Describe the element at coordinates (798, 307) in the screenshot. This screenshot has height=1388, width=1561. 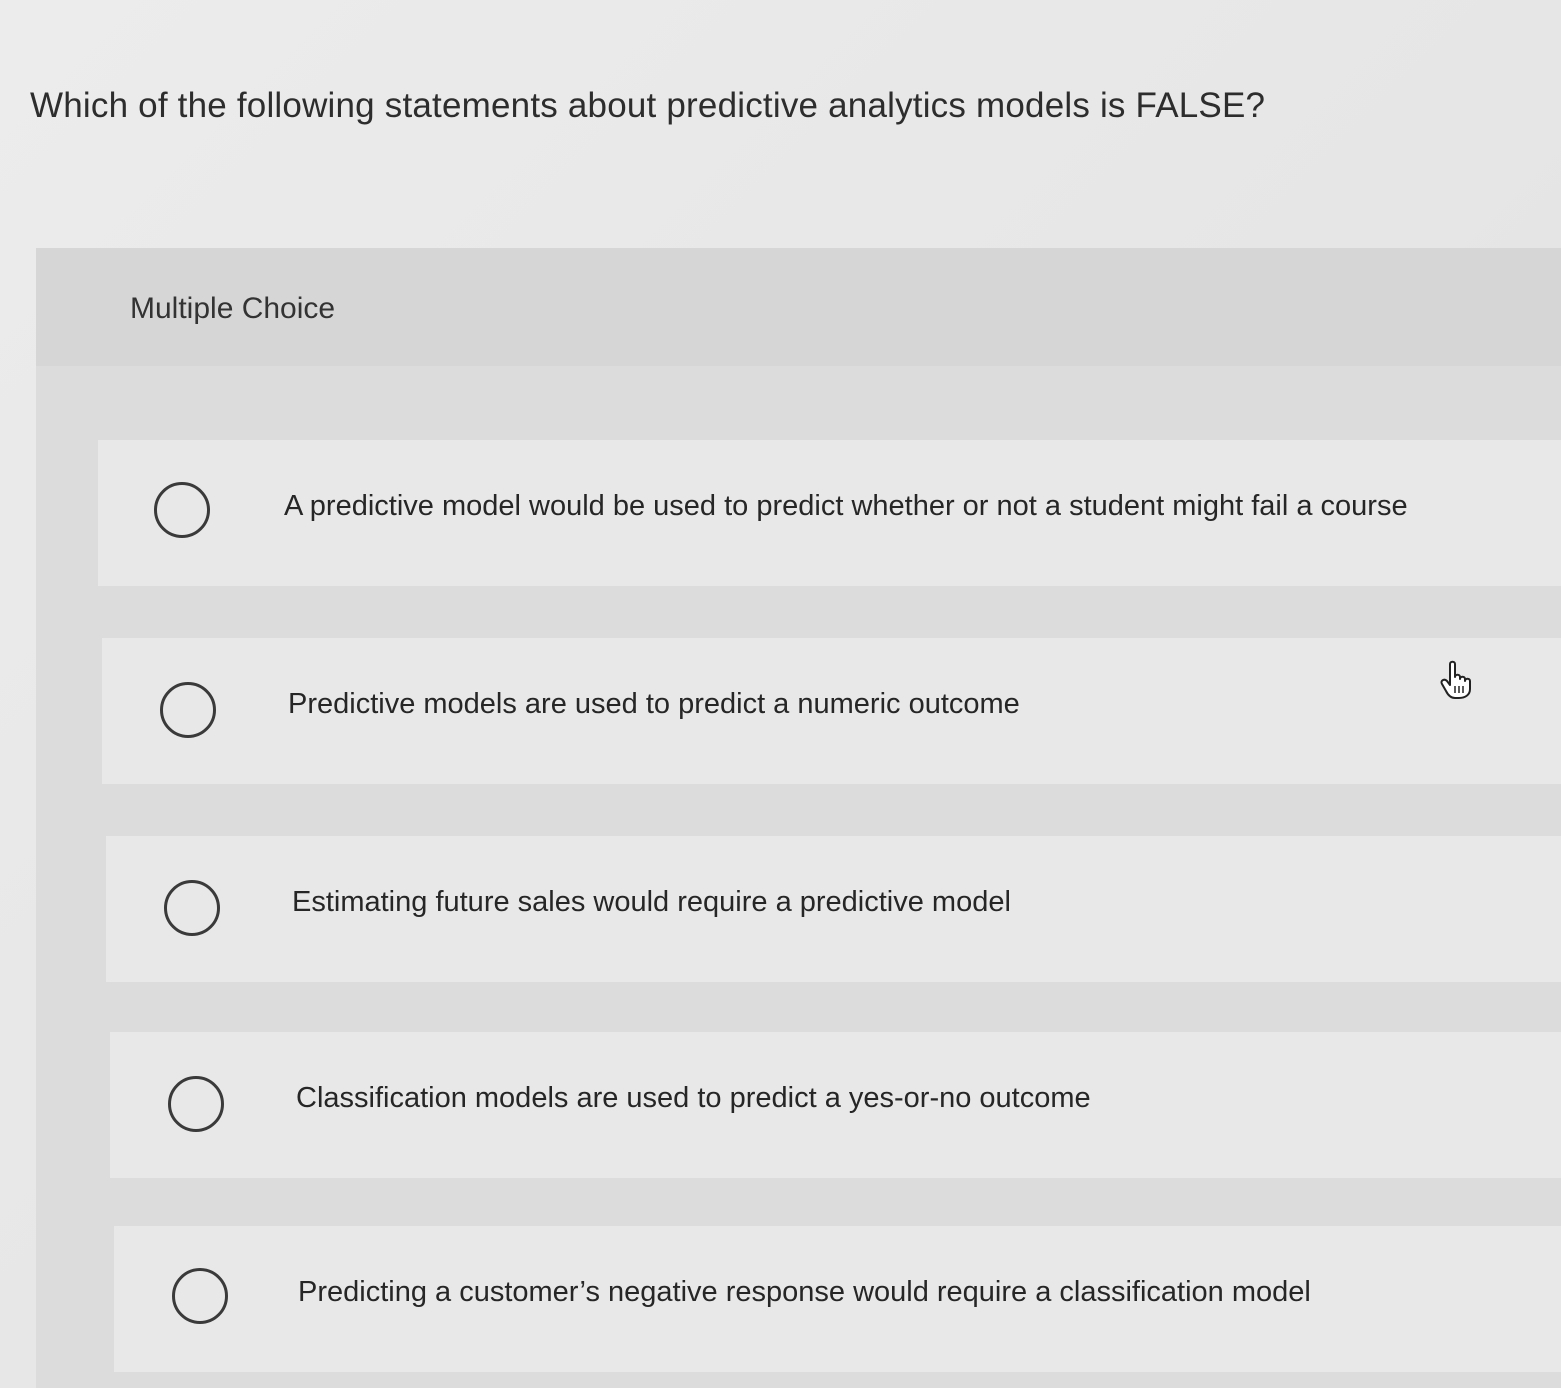
I see `panel-header: Multiple Choice` at that location.